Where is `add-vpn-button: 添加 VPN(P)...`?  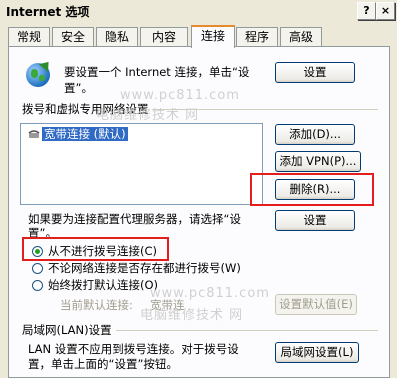
add-vpn-button: 添加 VPN(P)... is located at coordinates (318, 161).